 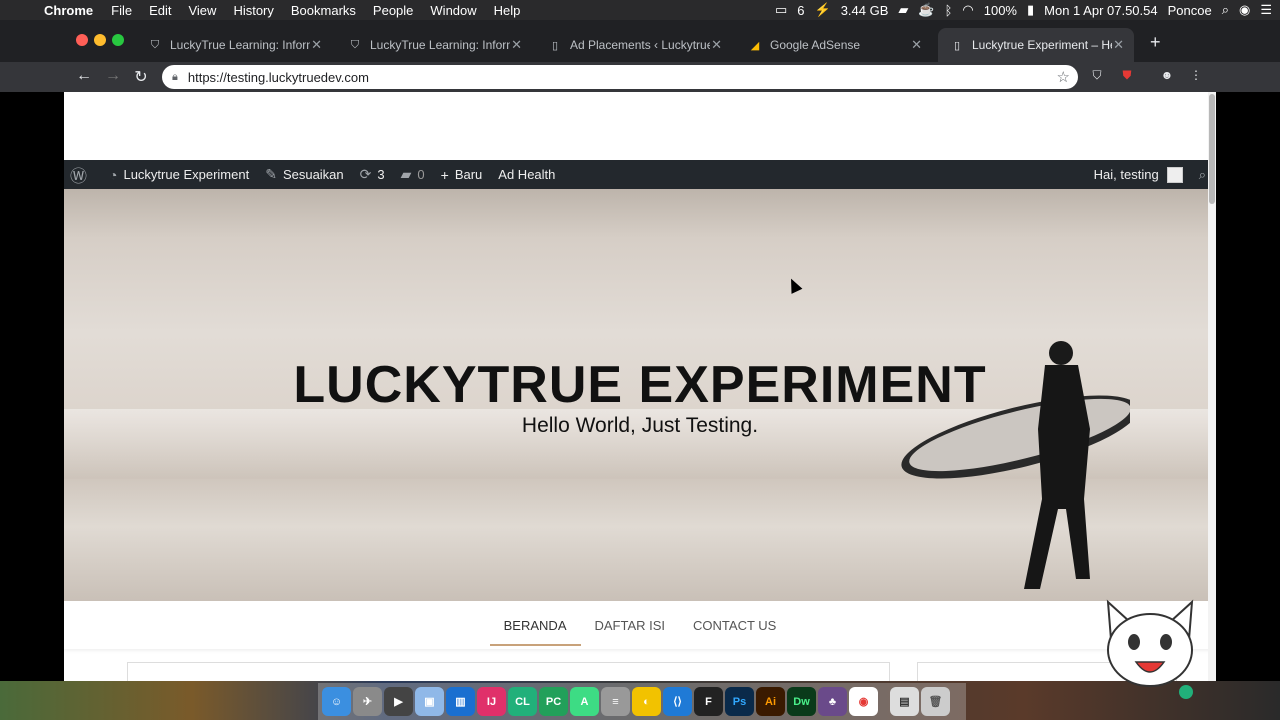 What do you see at coordinates (646, 701) in the screenshot?
I see `cyberduck-icon: ◐` at bounding box center [646, 701].